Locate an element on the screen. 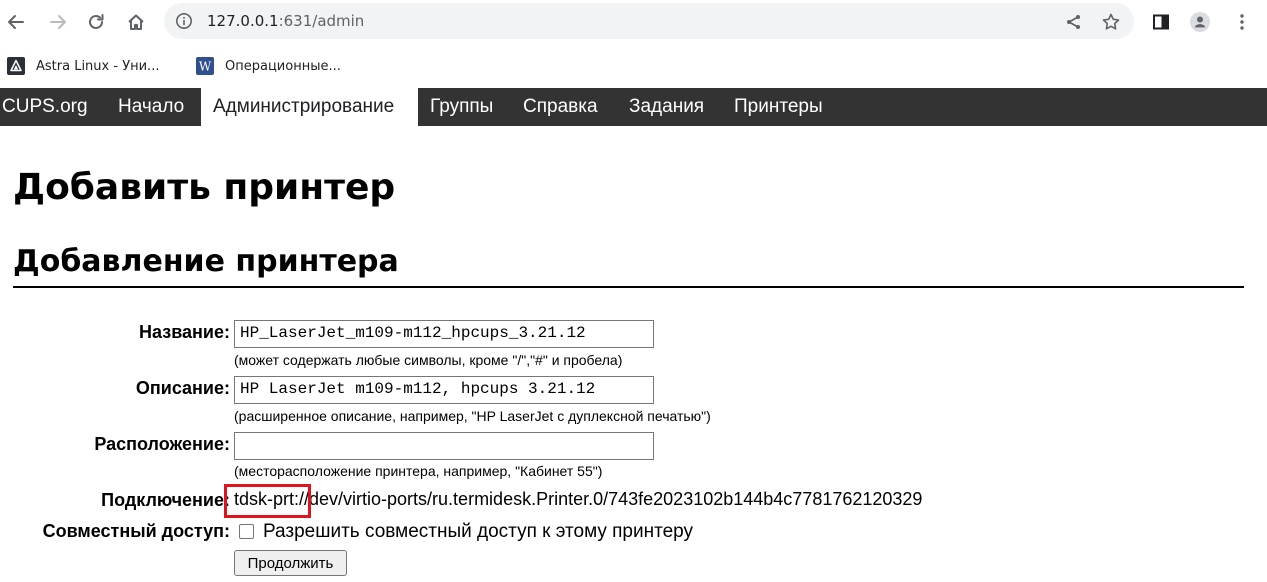 The image size is (1267, 582). browser-toolbar: 127.0.0.1:631/admin is located at coordinates (633, 22).